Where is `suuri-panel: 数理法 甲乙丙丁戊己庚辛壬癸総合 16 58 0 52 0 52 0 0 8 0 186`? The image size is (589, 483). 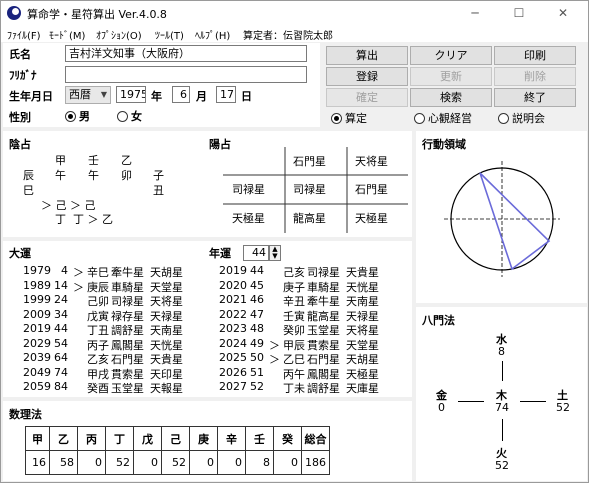 suuri-panel: 数理法 甲乙丙丁戊己庚辛壬癸総合 16 58 0 52 0 52 0 0 8 0 186 is located at coordinates (207, 441).